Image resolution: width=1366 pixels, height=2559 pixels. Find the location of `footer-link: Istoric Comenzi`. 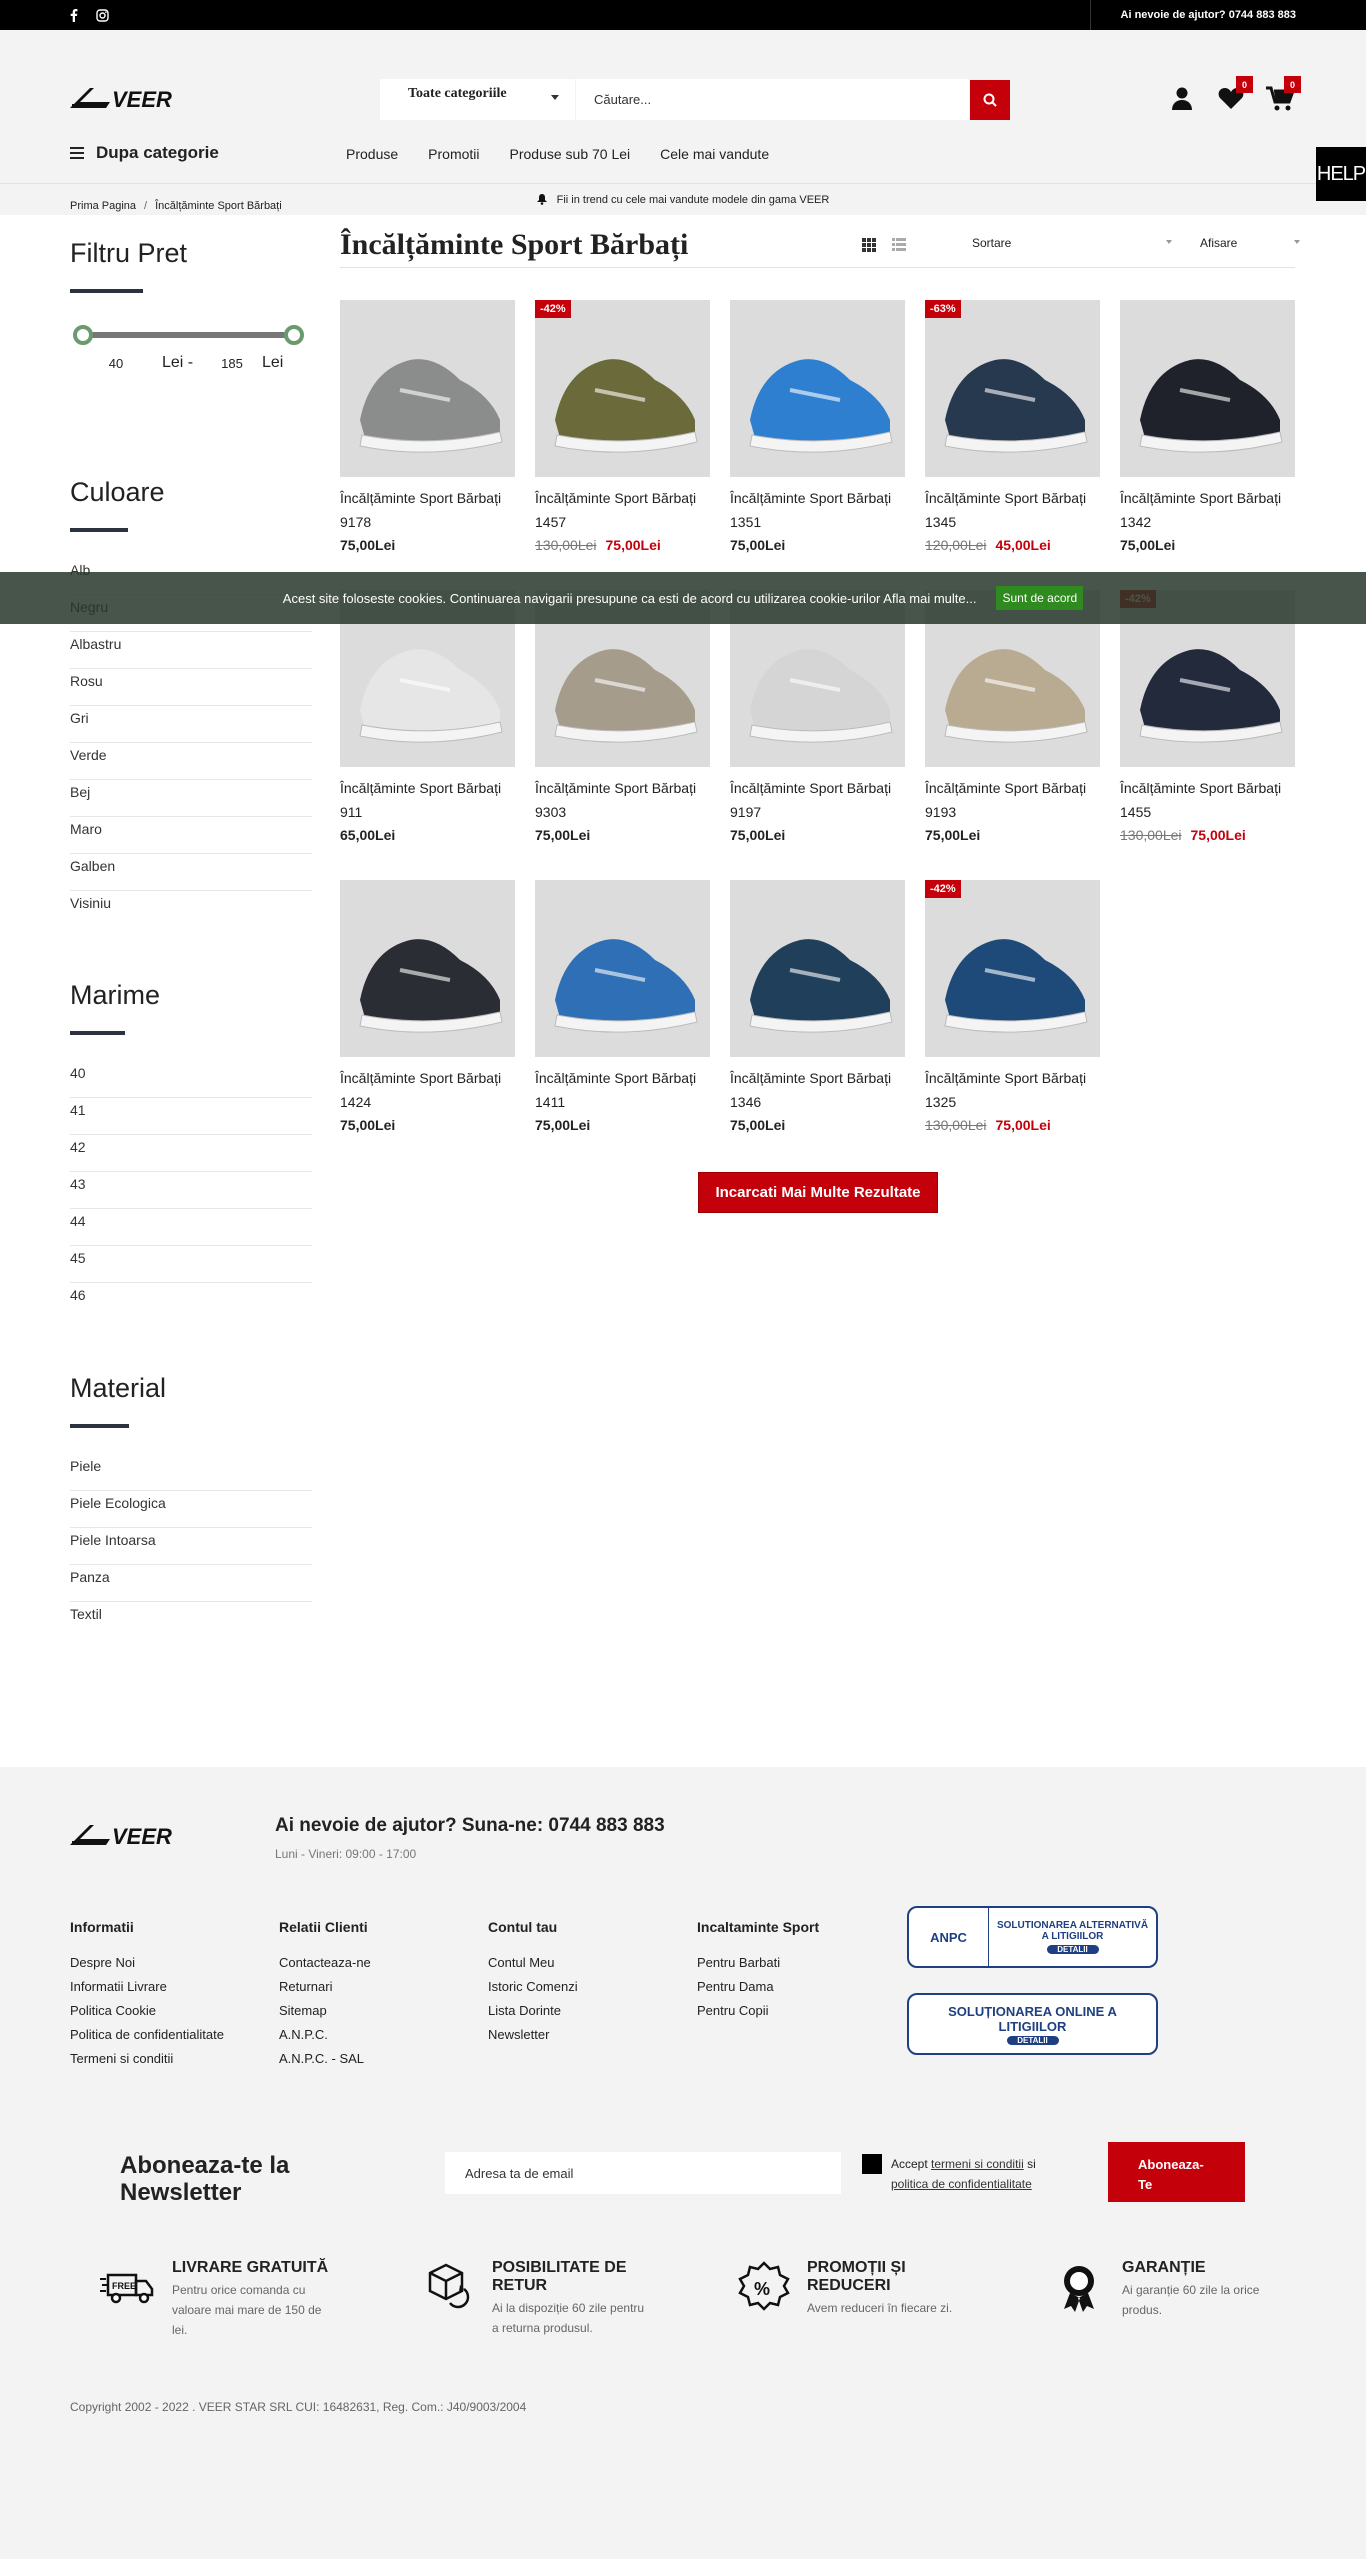

footer-link: Istoric Comenzi is located at coordinates (533, 1986).